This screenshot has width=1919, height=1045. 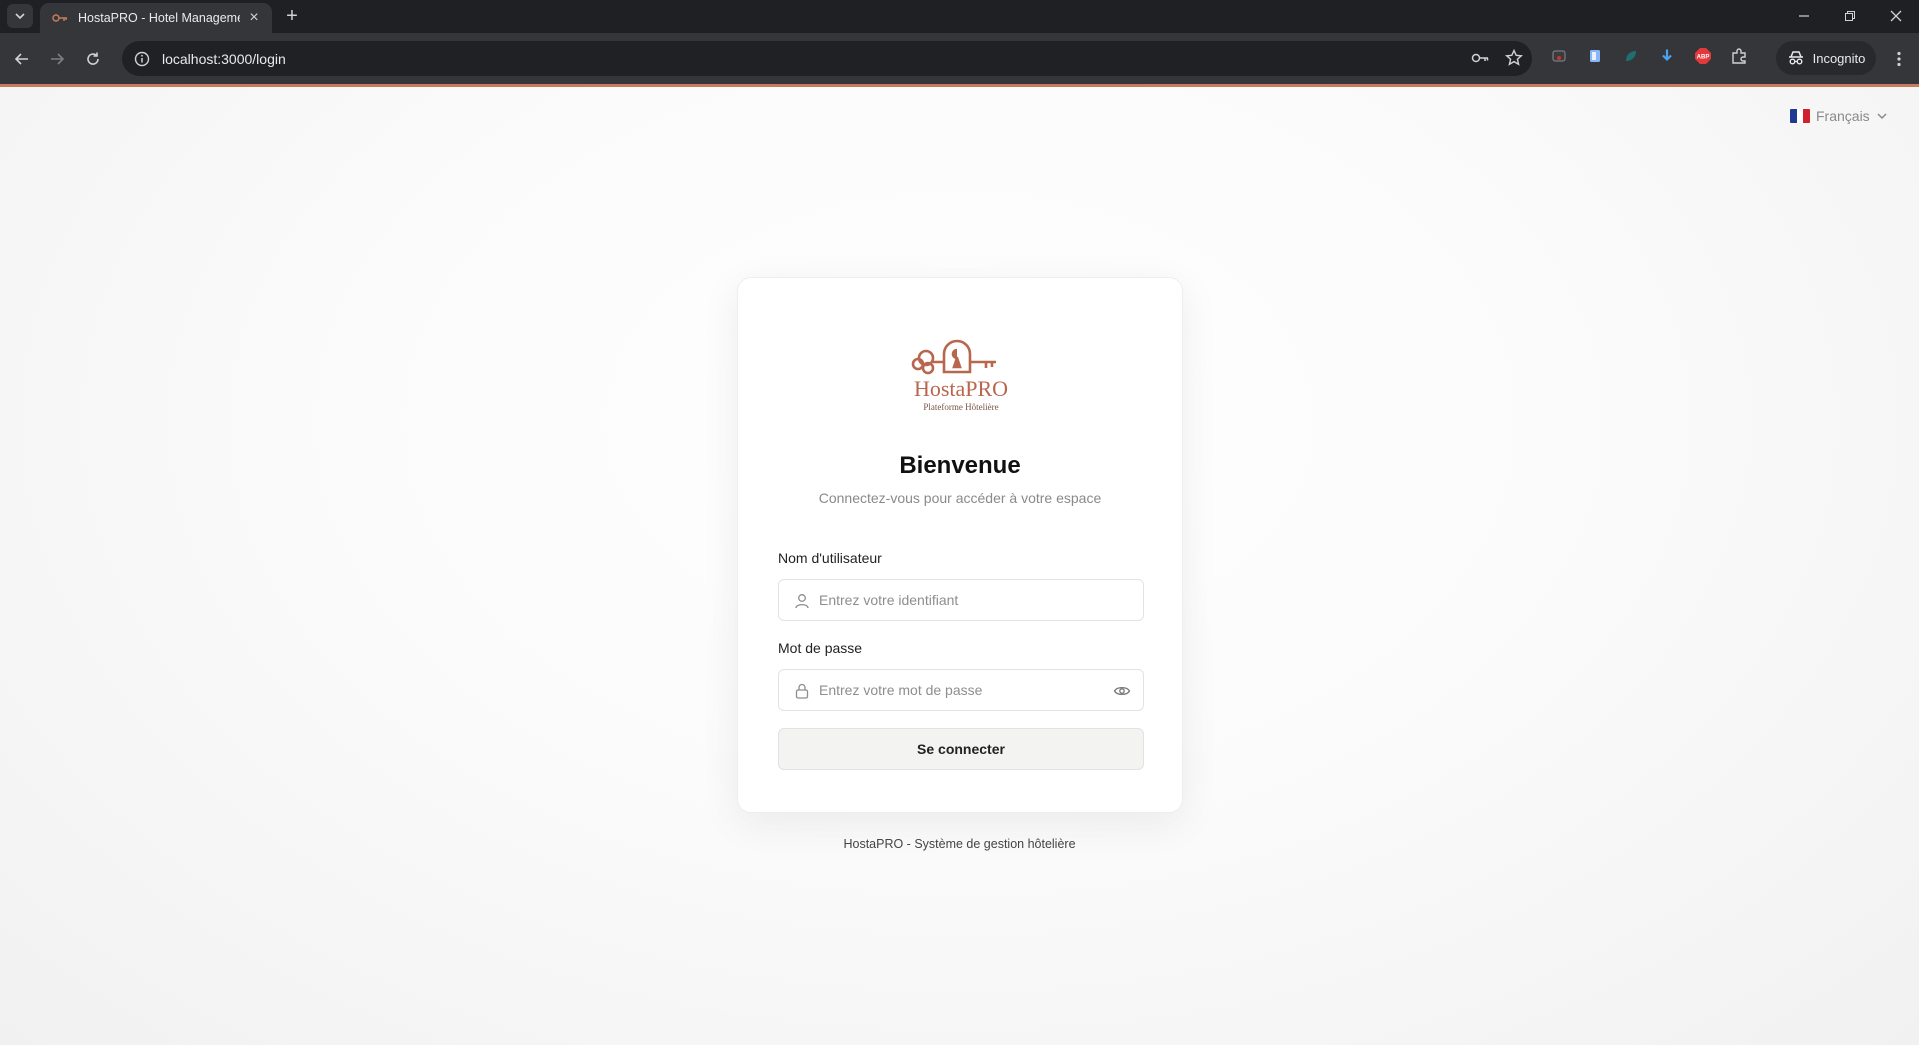 I want to click on brand-name: HostaPRO, so click(x=961, y=388).